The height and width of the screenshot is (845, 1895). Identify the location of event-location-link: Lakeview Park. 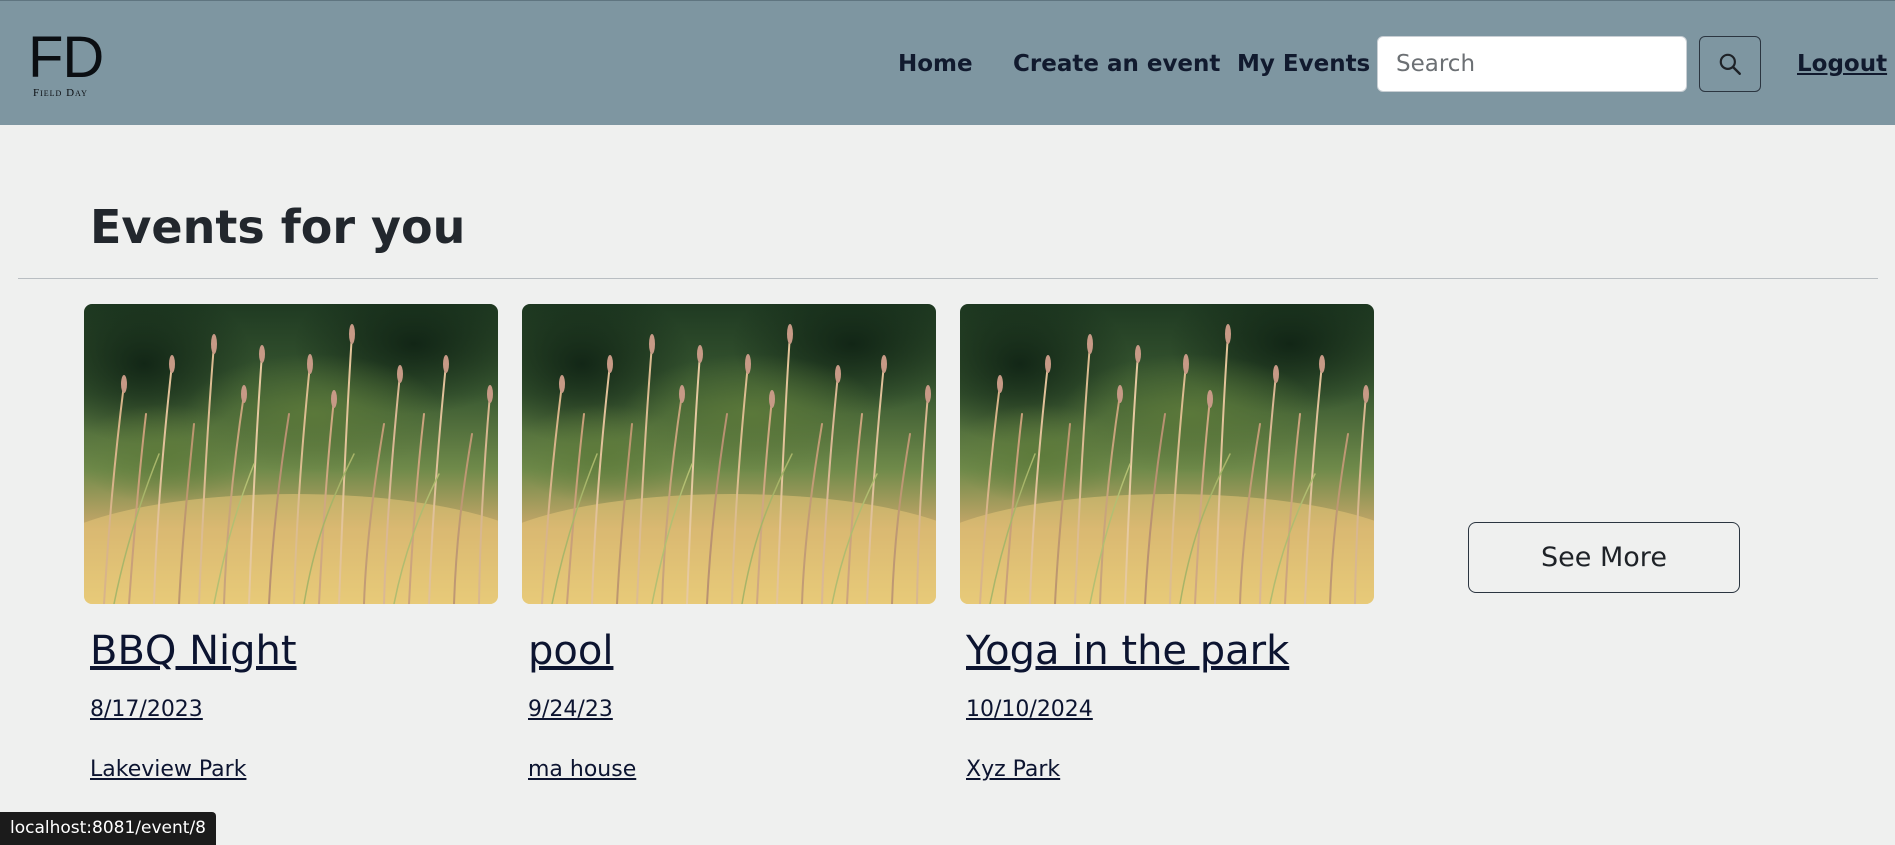
(168, 769).